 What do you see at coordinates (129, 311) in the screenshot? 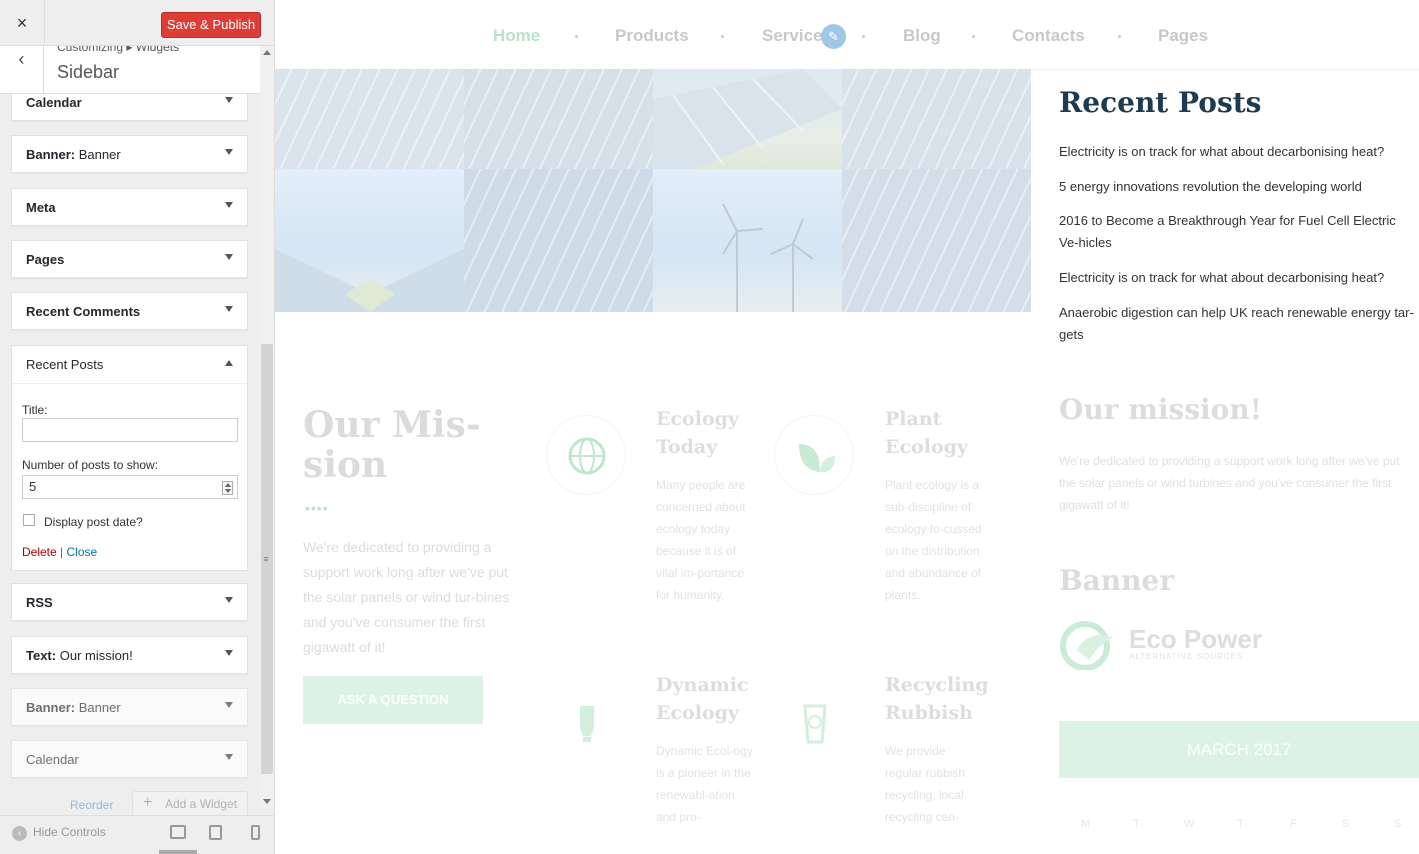
I see `widget-recent-comments: Recent Comments` at bounding box center [129, 311].